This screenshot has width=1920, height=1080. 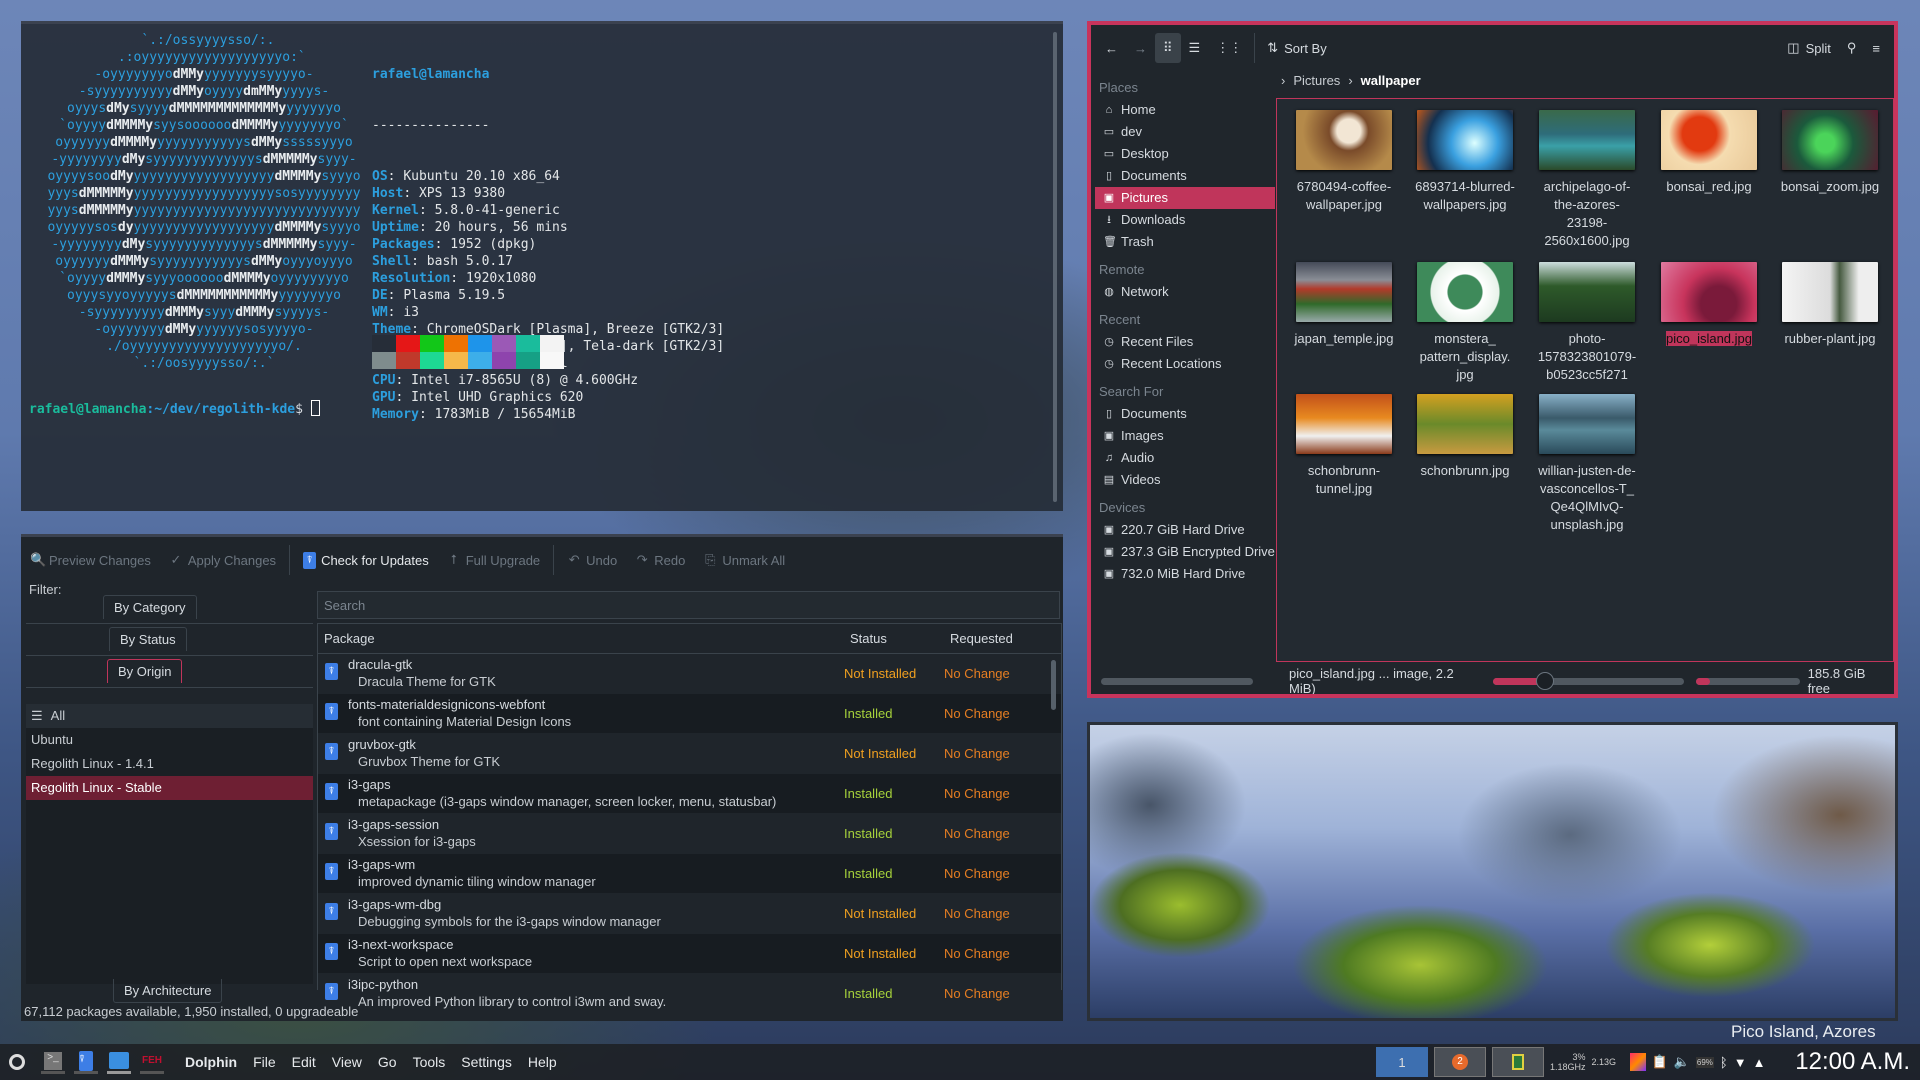 I want to click on package-requested: No Change, so click(x=977, y=953).